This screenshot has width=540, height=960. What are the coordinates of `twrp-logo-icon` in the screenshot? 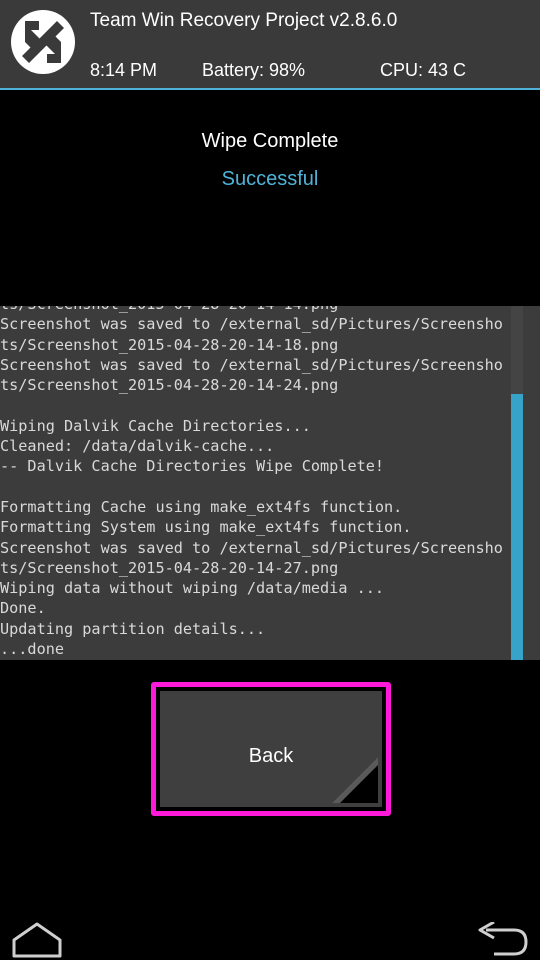 It's located at (43, 42).